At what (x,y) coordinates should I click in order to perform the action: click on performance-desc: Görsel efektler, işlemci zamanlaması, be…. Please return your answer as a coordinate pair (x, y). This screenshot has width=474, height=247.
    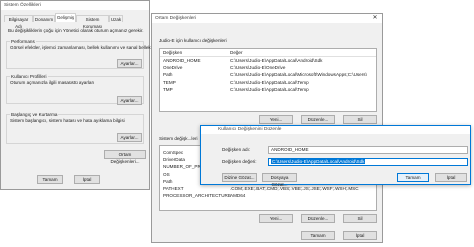
    Looking at the image, I should click on (80, 47).